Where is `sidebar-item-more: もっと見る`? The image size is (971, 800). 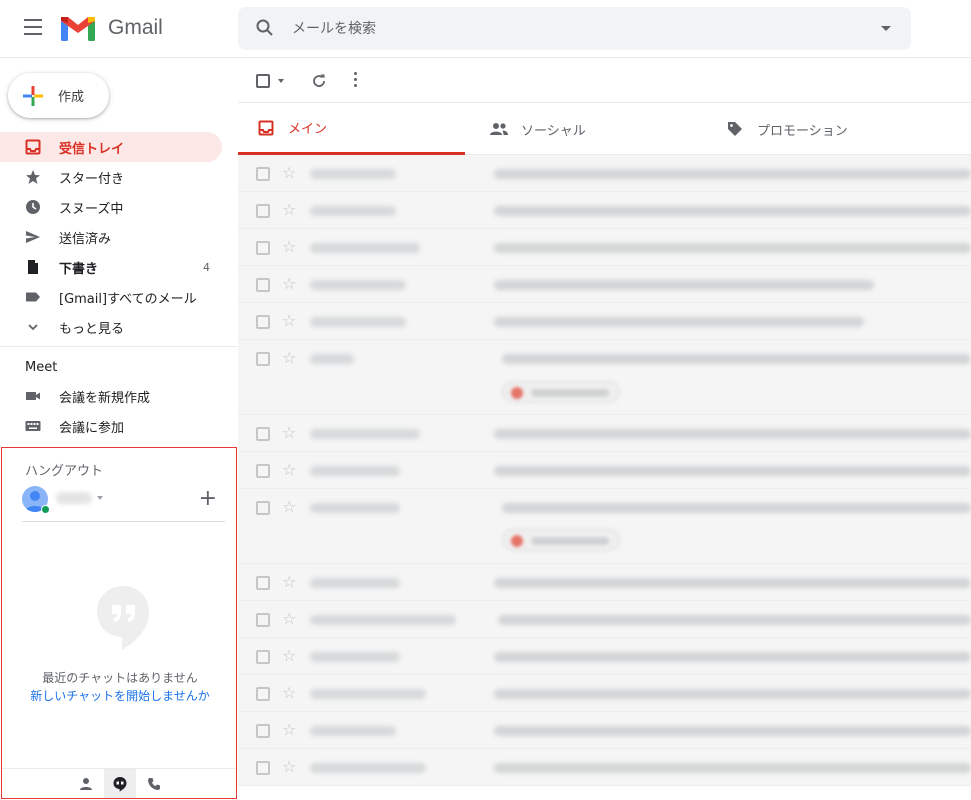
sidebar-item-more: もっと見る is located at coordinates (111, 327).